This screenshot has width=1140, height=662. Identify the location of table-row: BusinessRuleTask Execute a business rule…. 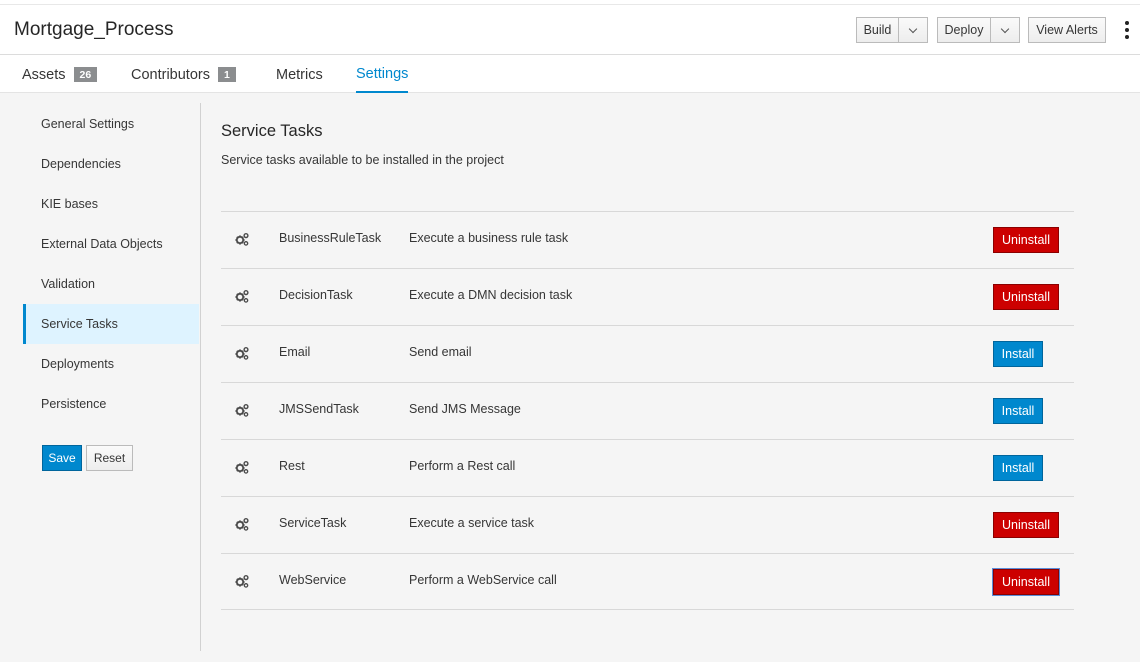
(647, 239).